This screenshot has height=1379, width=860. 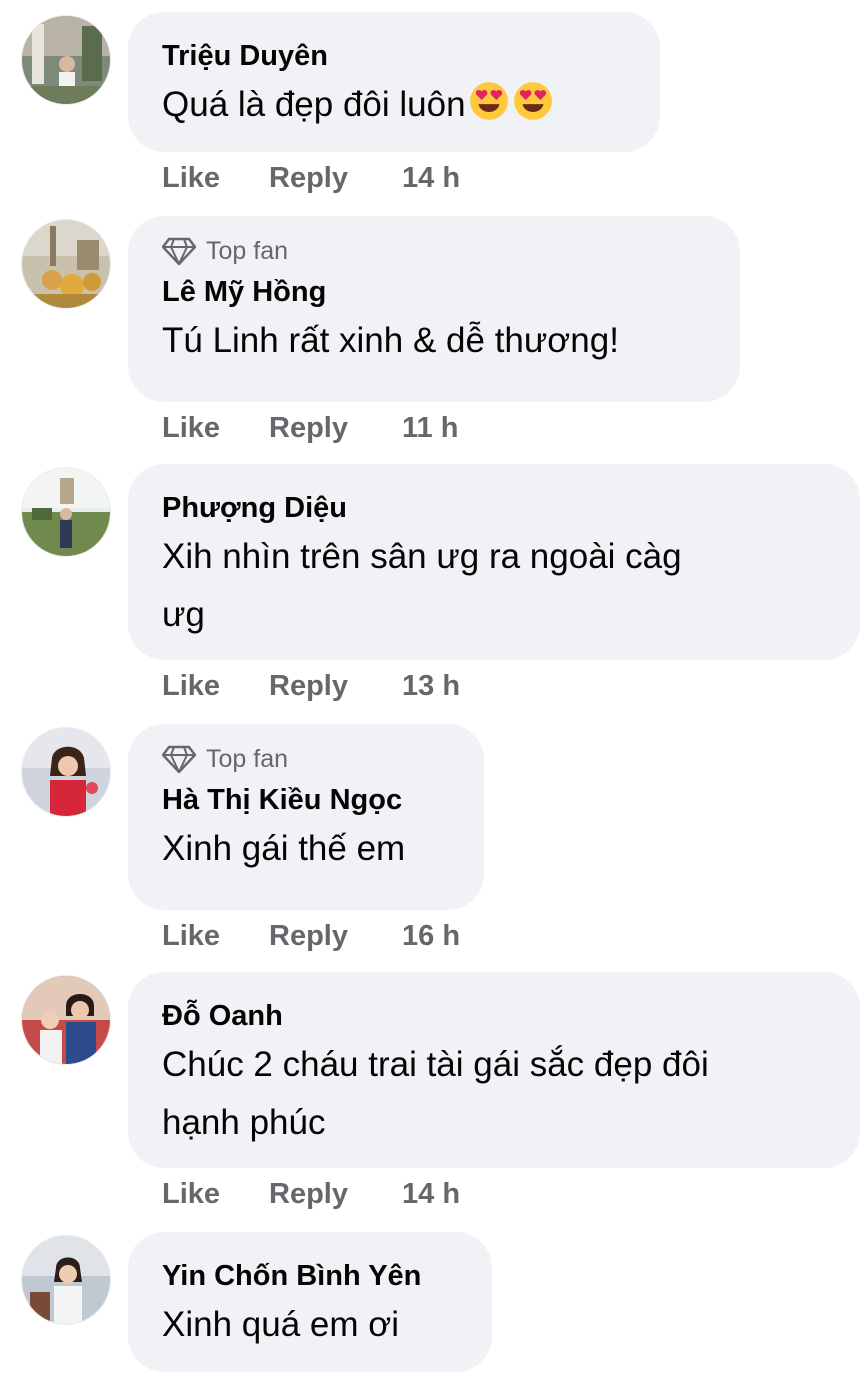 What do you see at coordinates (422, 556) in the screenshot?
I see `comment-text-line: Xih nhìn trên sân ưg ra ngoài càg` at bounding box center [422, 556].